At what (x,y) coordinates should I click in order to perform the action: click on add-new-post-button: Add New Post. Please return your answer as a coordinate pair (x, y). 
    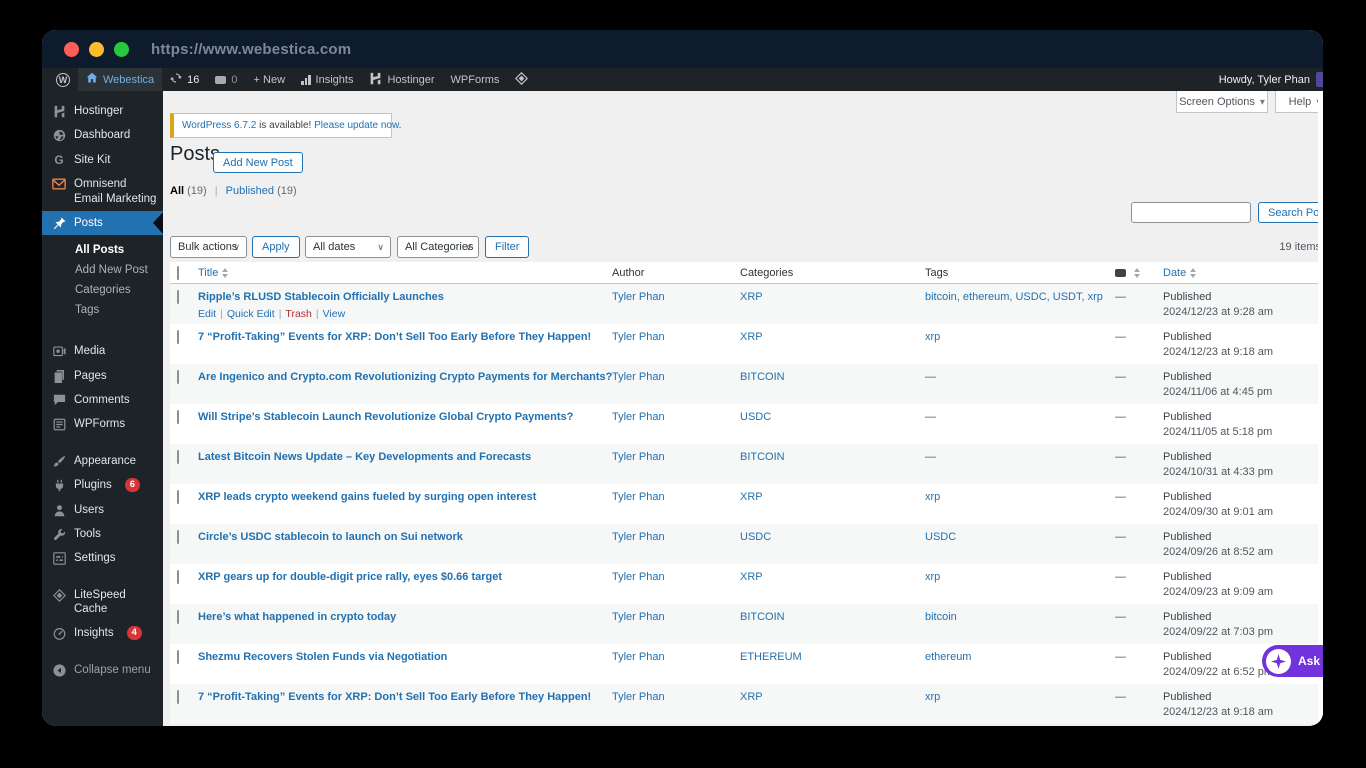
    Looking at the image, I should click on (258, 162).